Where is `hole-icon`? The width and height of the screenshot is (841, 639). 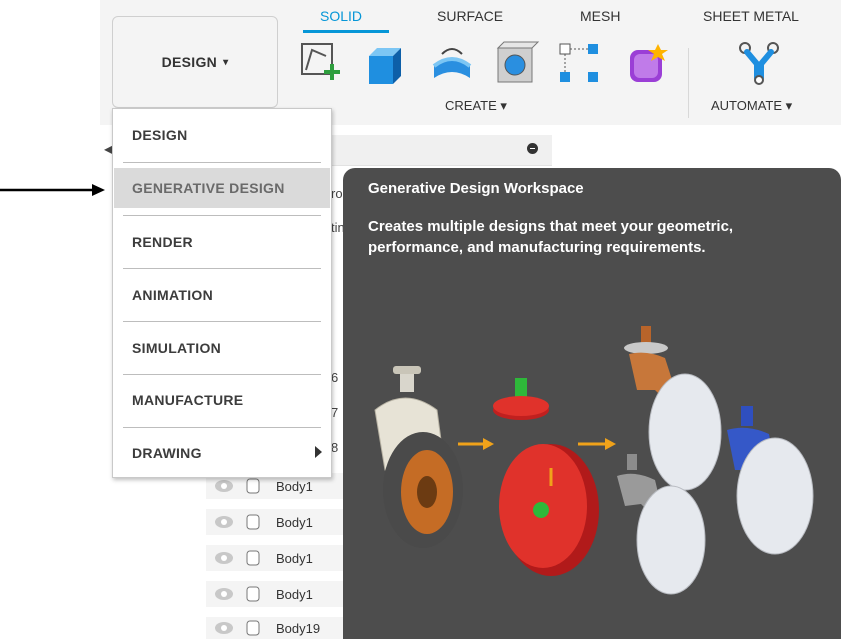 hole-icon is located at coordinates (516, 64).